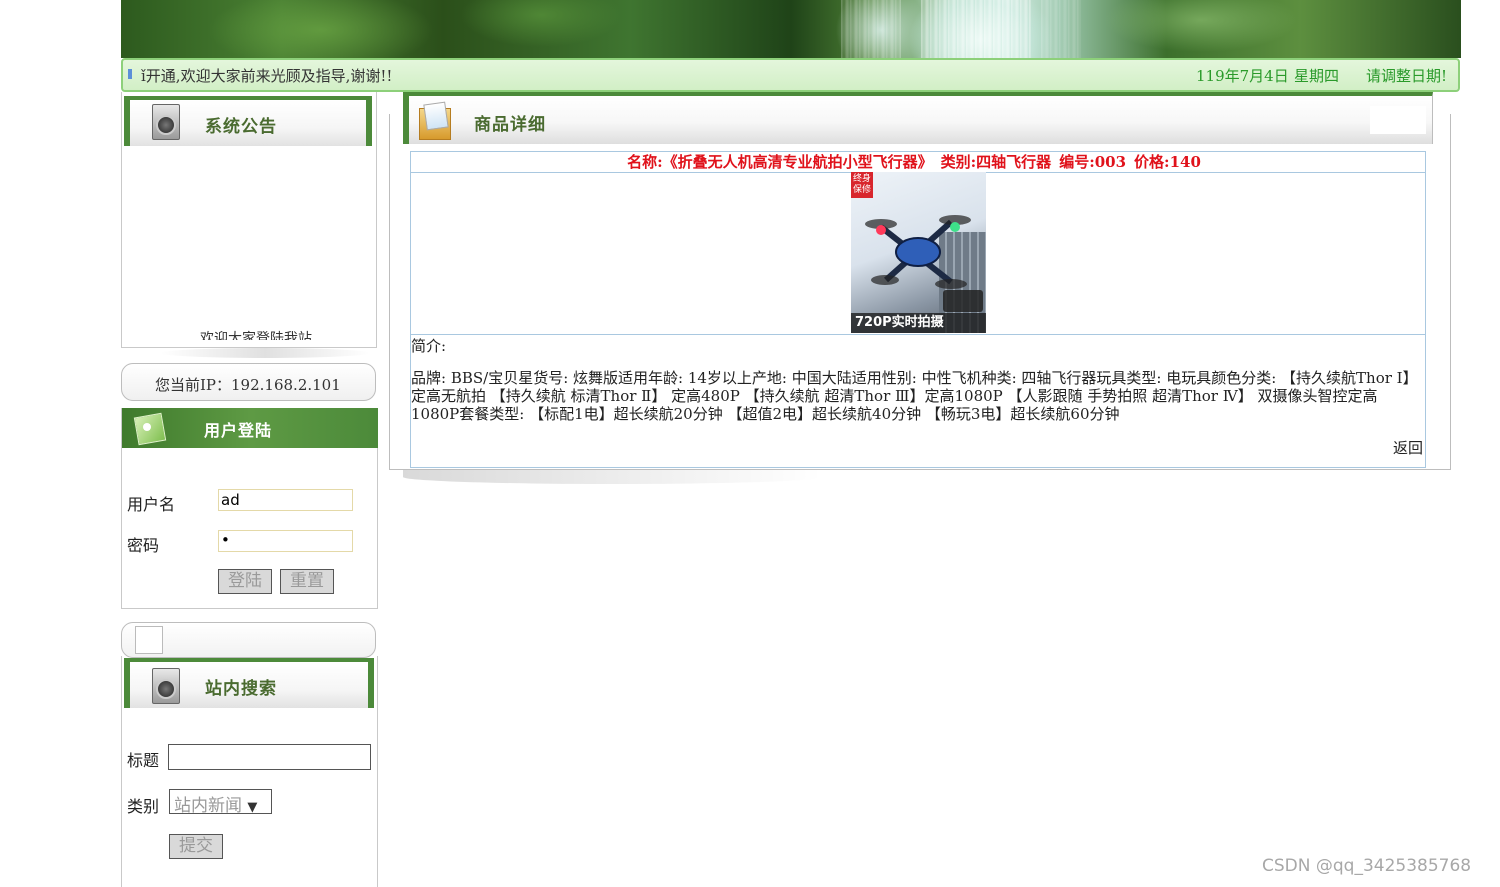 The image size is (1500, 887). I want to click on current-date: 119年7月4日, so click(1242, 76).